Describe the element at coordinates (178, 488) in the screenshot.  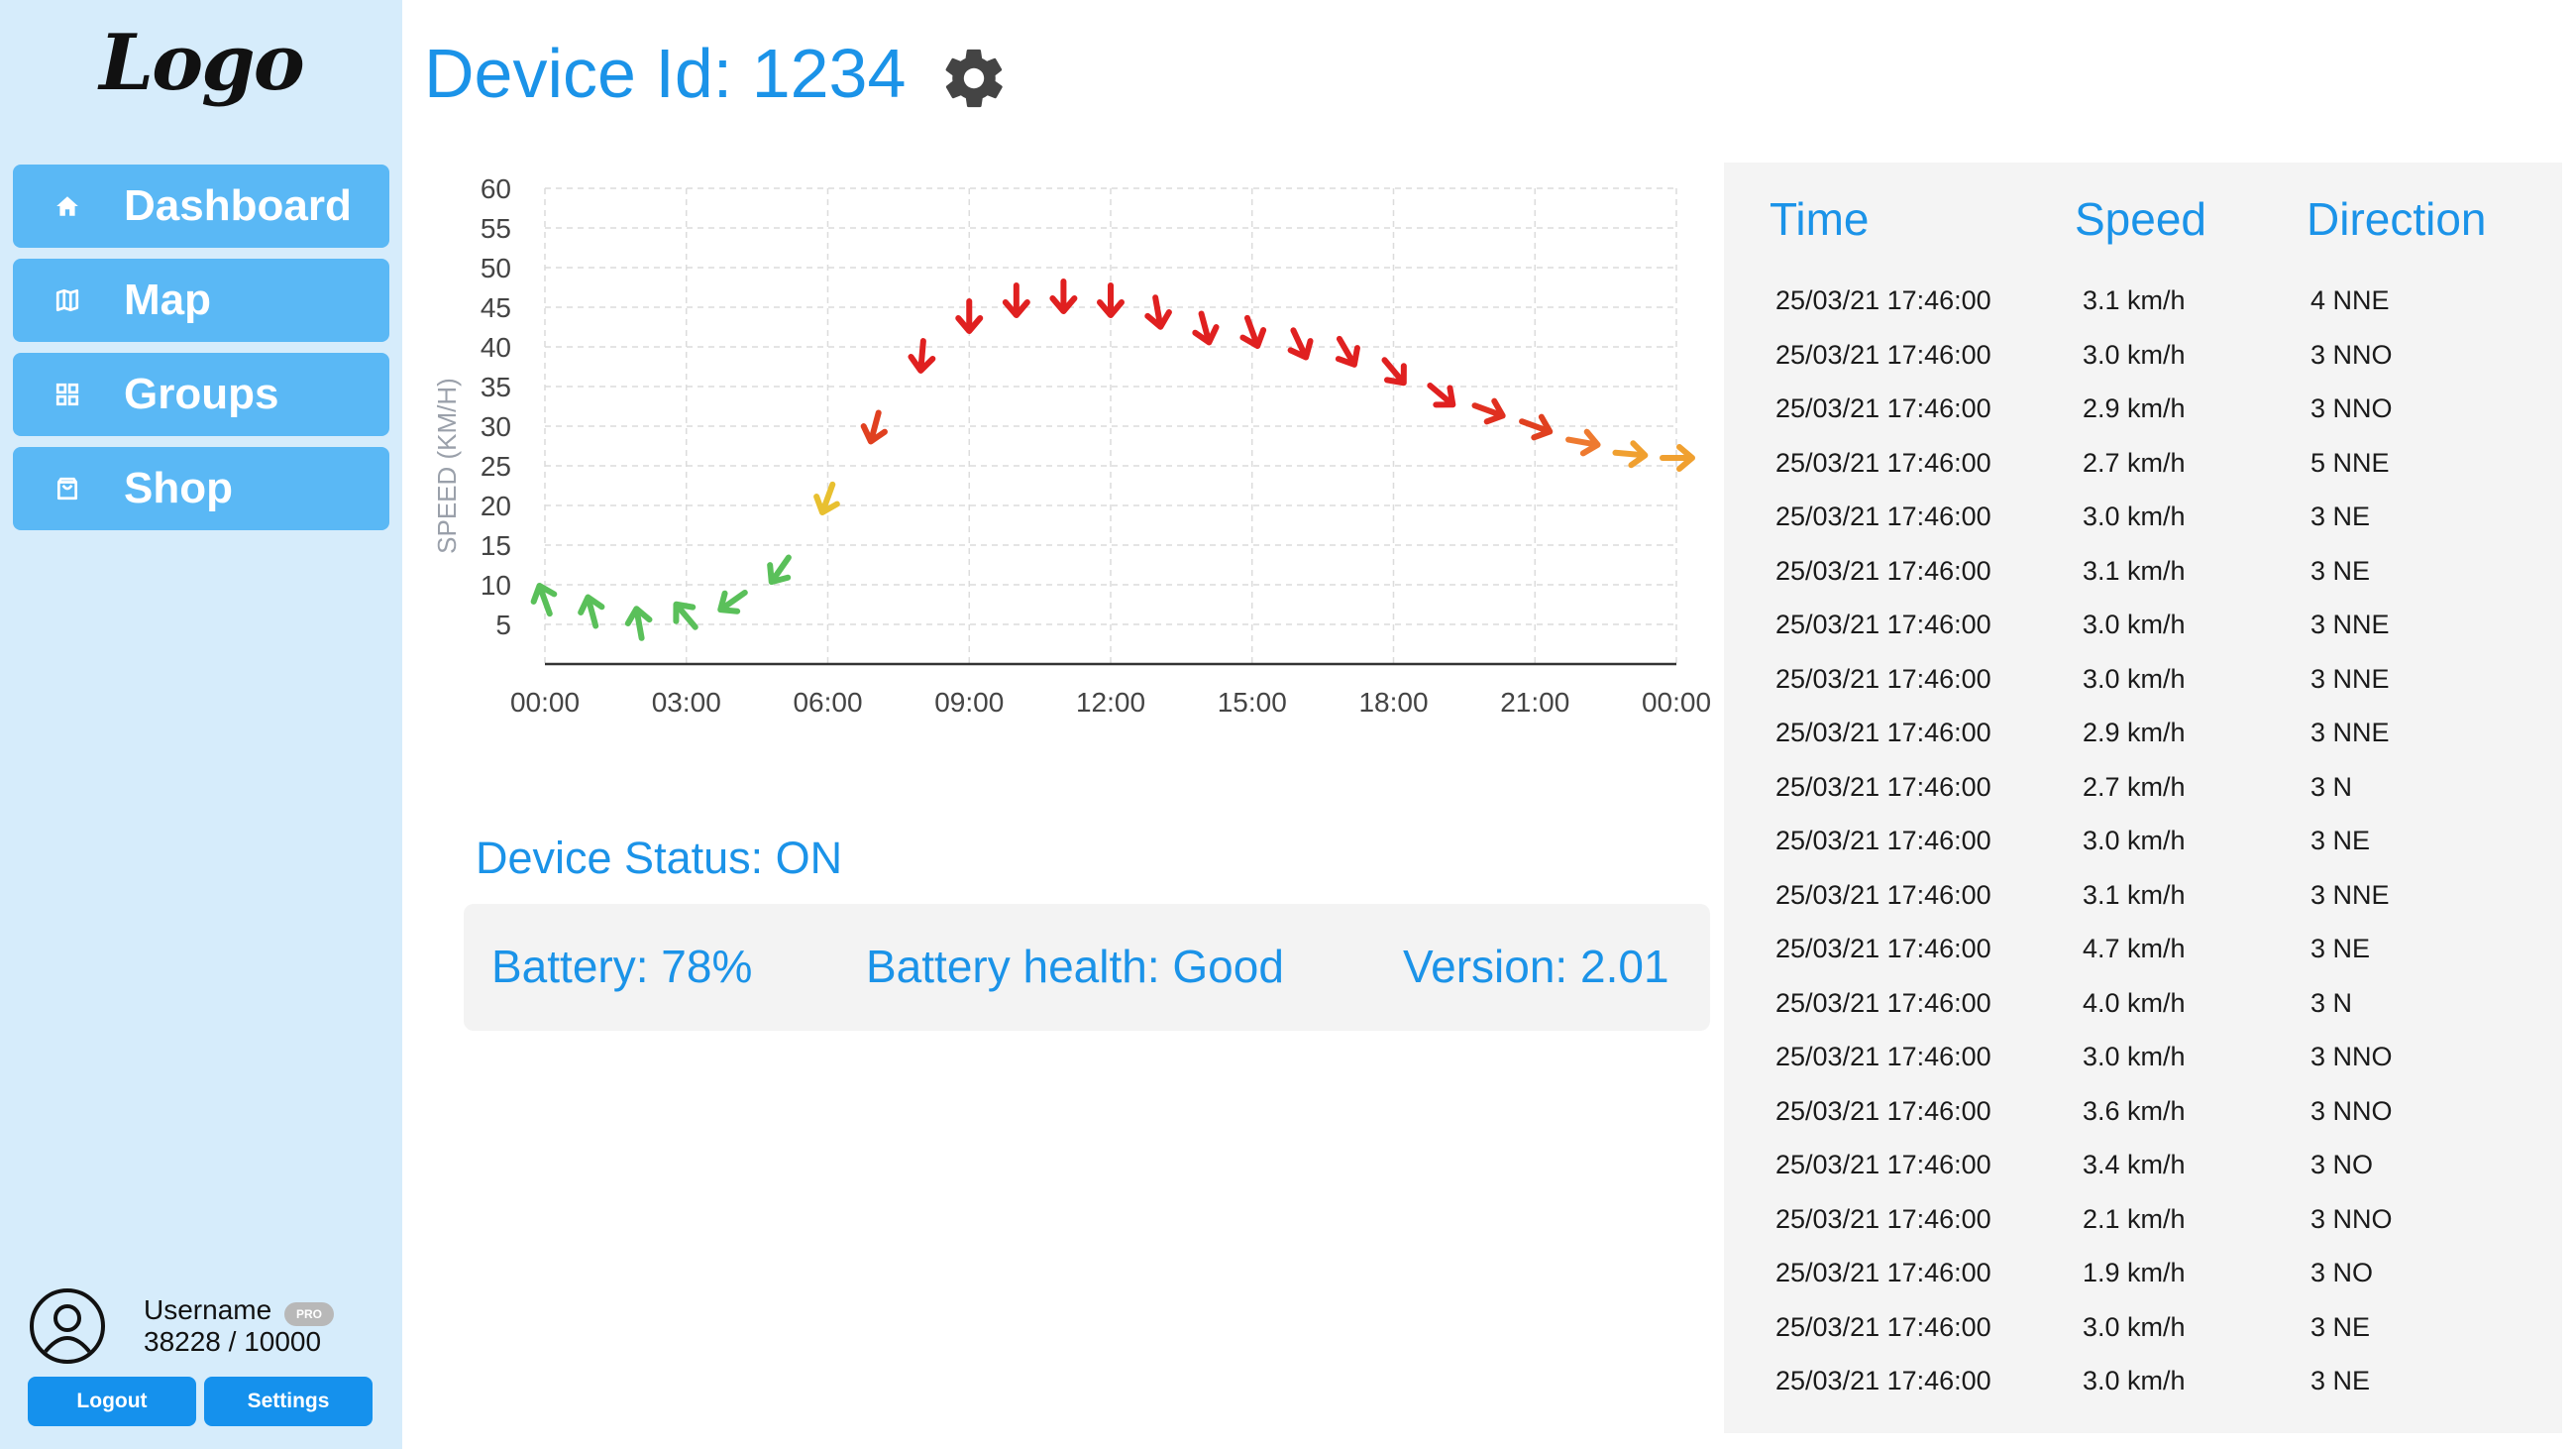
I see `sidebar-item-label: Shop` at that location.